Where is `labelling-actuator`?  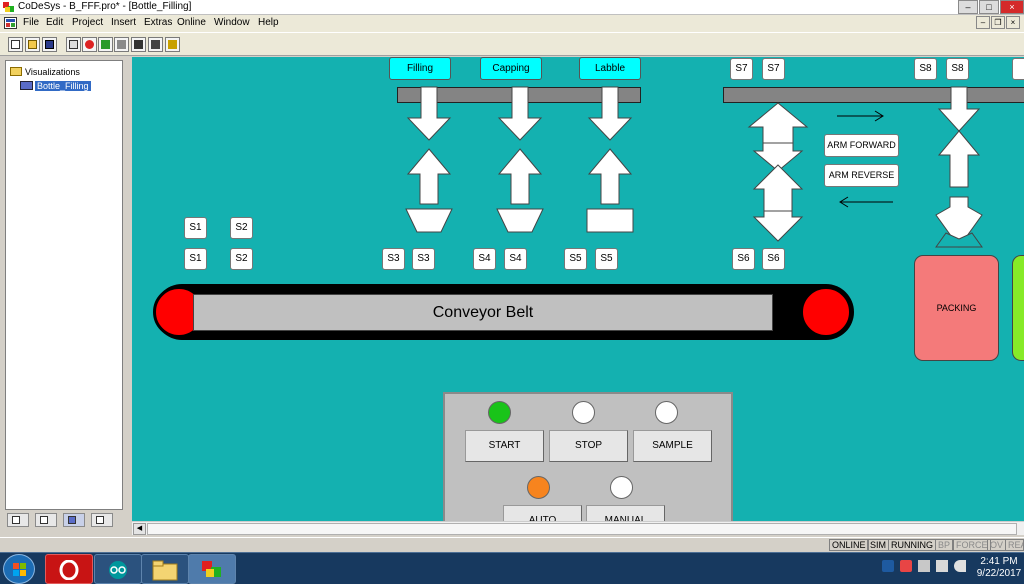 labelling-actuator is located at coordinates (610, 159).